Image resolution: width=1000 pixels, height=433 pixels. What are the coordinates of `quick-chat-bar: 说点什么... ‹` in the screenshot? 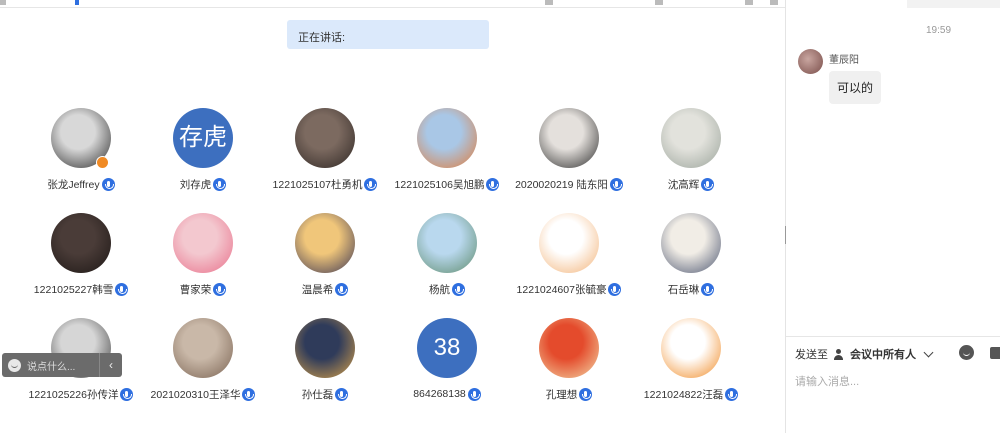 It's located at (62, 365).